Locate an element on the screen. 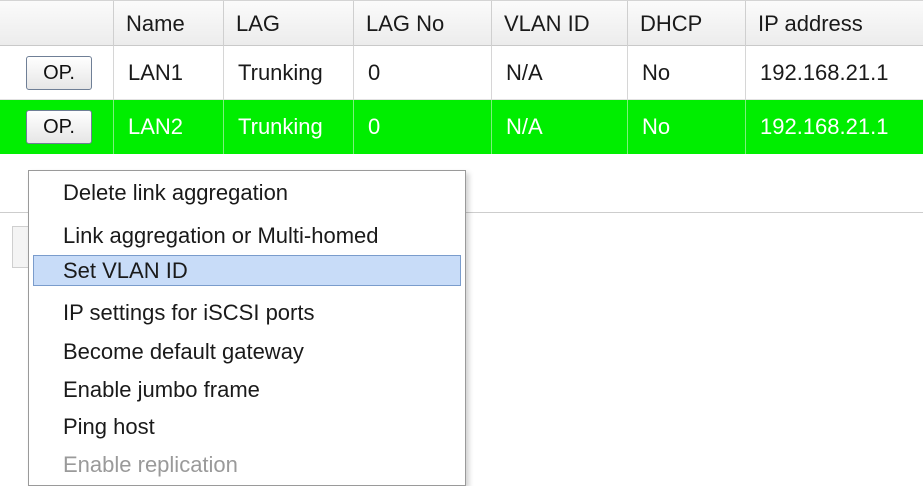 This screenshot has width=923, height=486. menu-item-set-vlan-id: Set VLAN ID is located at coordinates (247, 270).